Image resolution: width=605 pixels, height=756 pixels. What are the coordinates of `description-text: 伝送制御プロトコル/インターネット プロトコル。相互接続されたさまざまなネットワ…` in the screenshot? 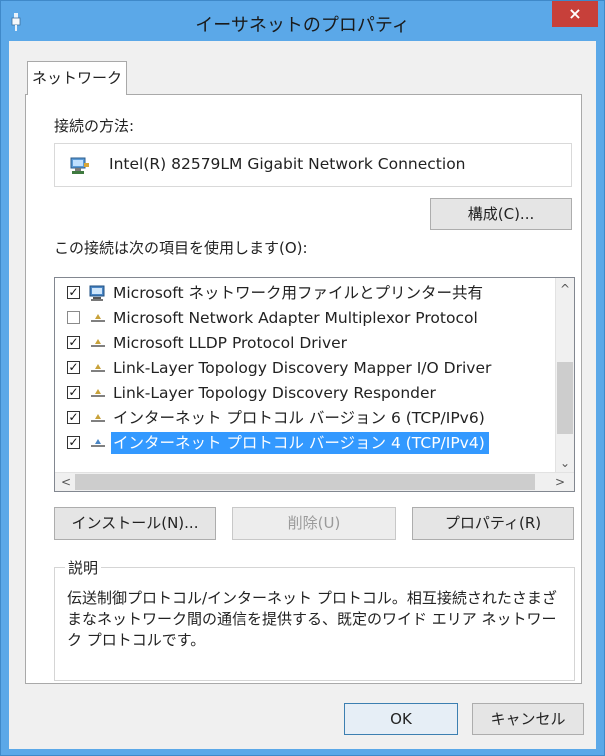 It's located at (312, 619).